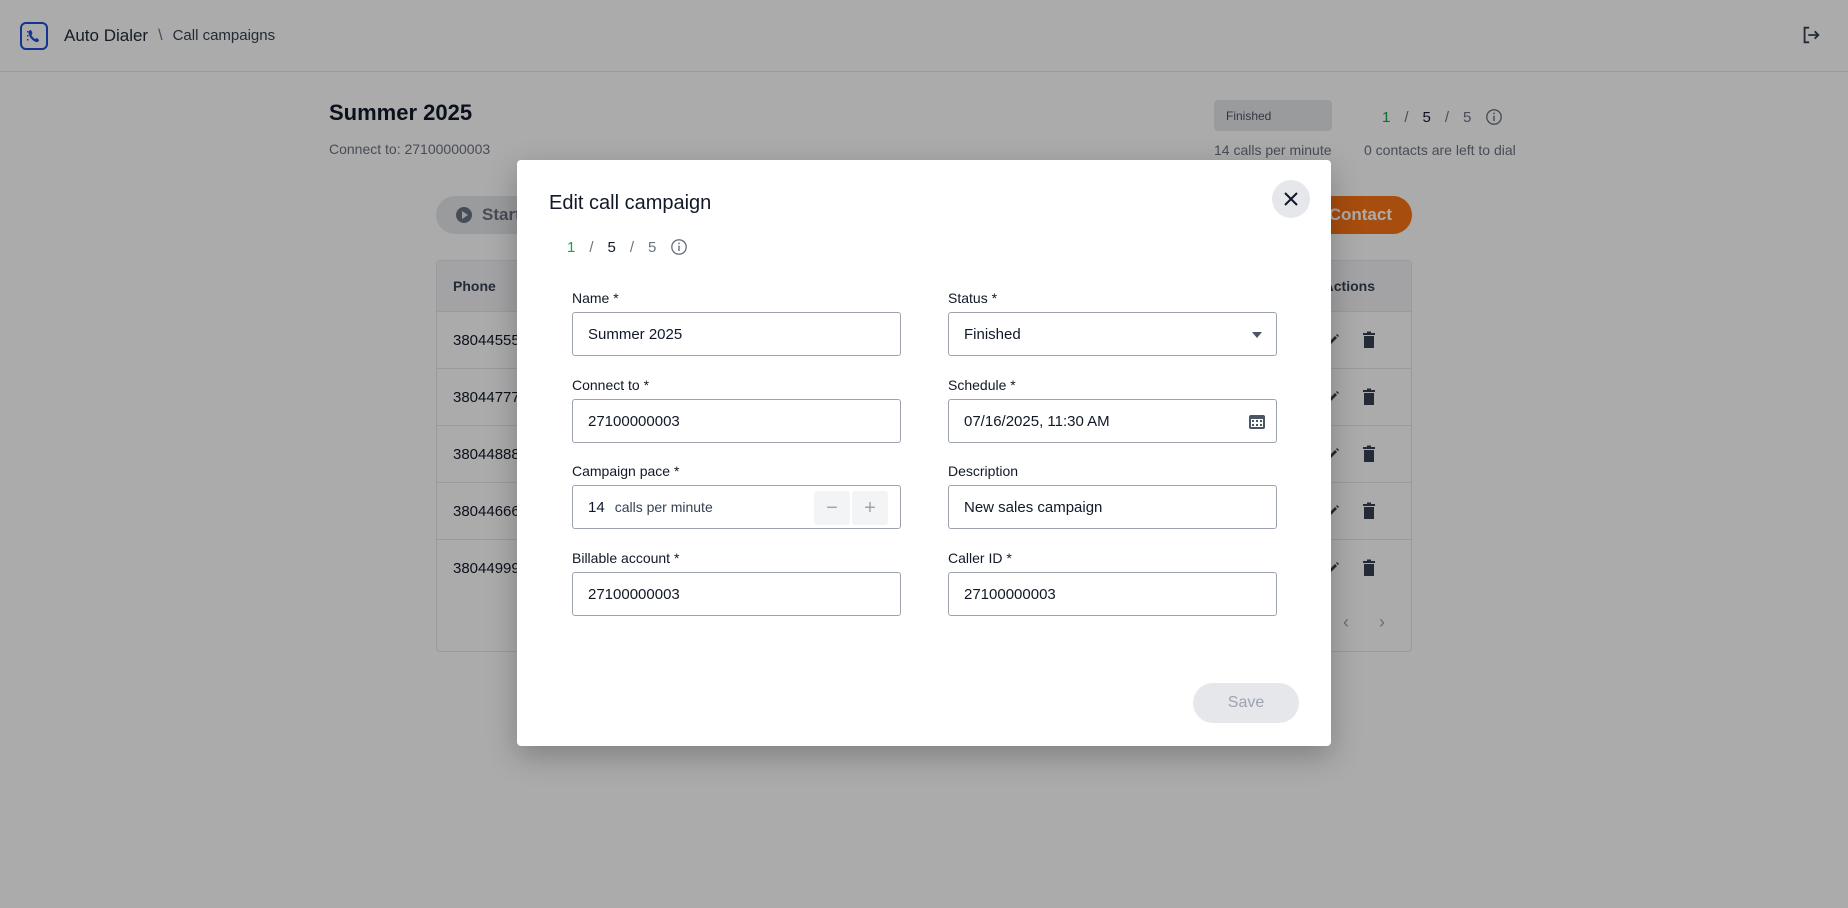 Image resolution: width=1848 pixels, height=908 pixels. What do you see at coordinates (635, 334) in the screenshot?
I see `name-value: Summer 2025` at bounding box center [635, 334].